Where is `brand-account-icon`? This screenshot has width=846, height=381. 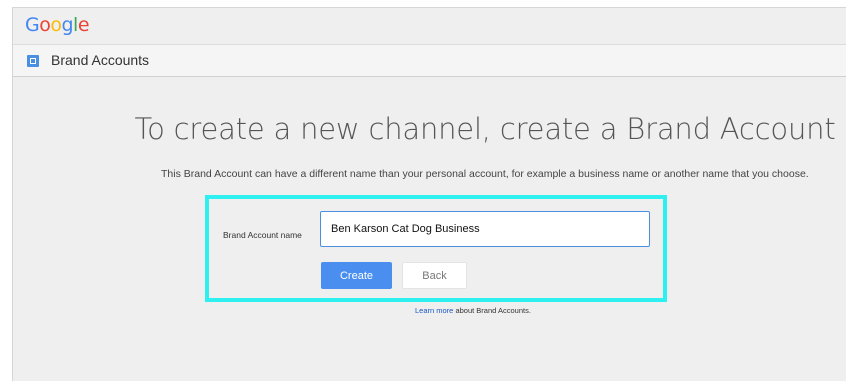
brand-account-icon is located at coordinates (33, 61).